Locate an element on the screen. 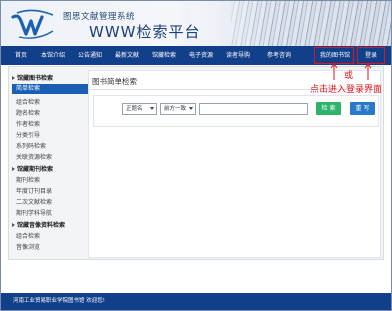 The height and width of the screenshot is (311, 392). sidebar-item-av-browse: 音像浏览 is located at coordinates (28, 246).